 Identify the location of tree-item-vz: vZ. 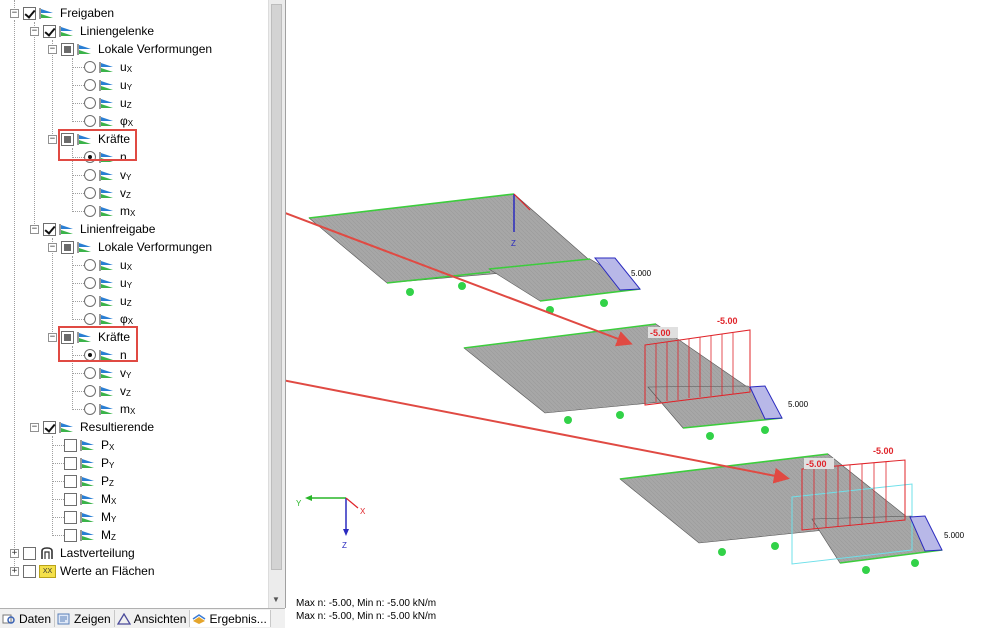
(107, 193).